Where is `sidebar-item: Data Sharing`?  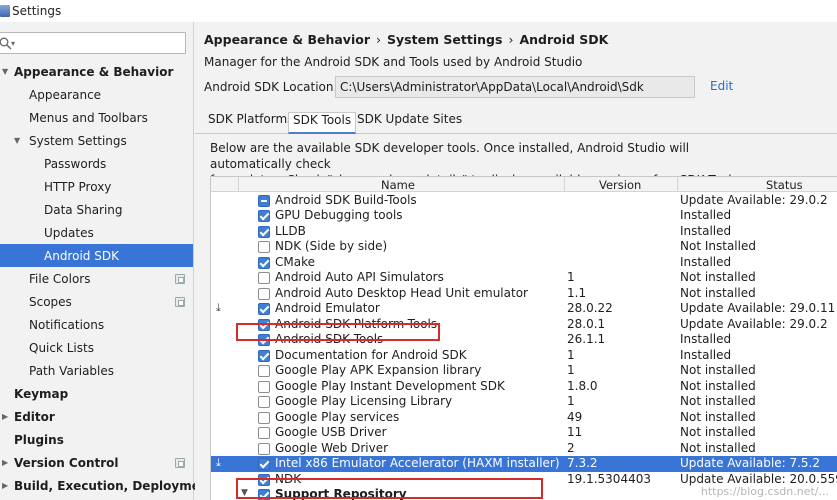 sidebar-item: Data Sharing is located at coordinates (96, 209).